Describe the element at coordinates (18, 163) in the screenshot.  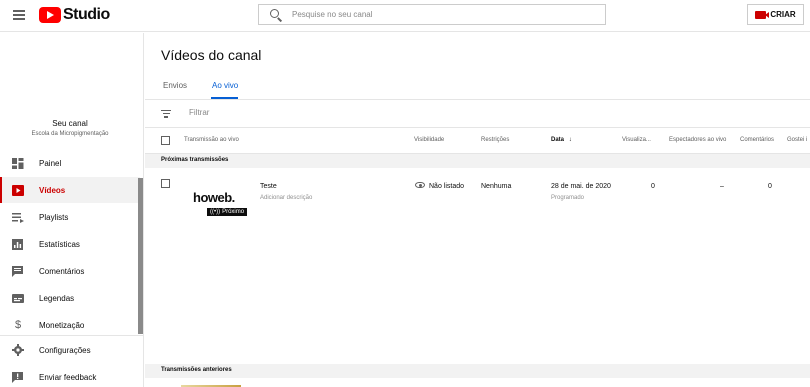
I see `dashboard-icon` at that location.